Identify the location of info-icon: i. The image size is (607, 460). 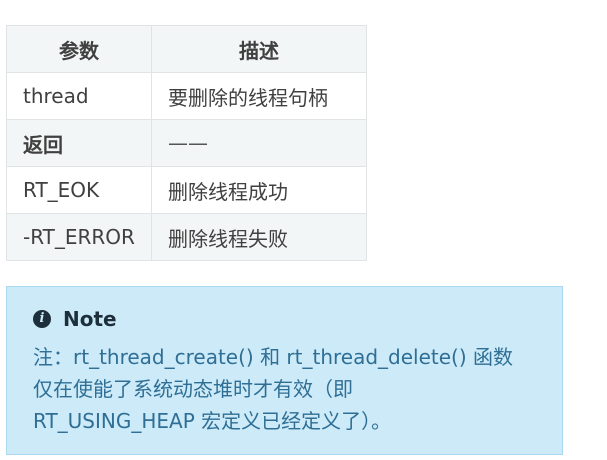
(42, 319).